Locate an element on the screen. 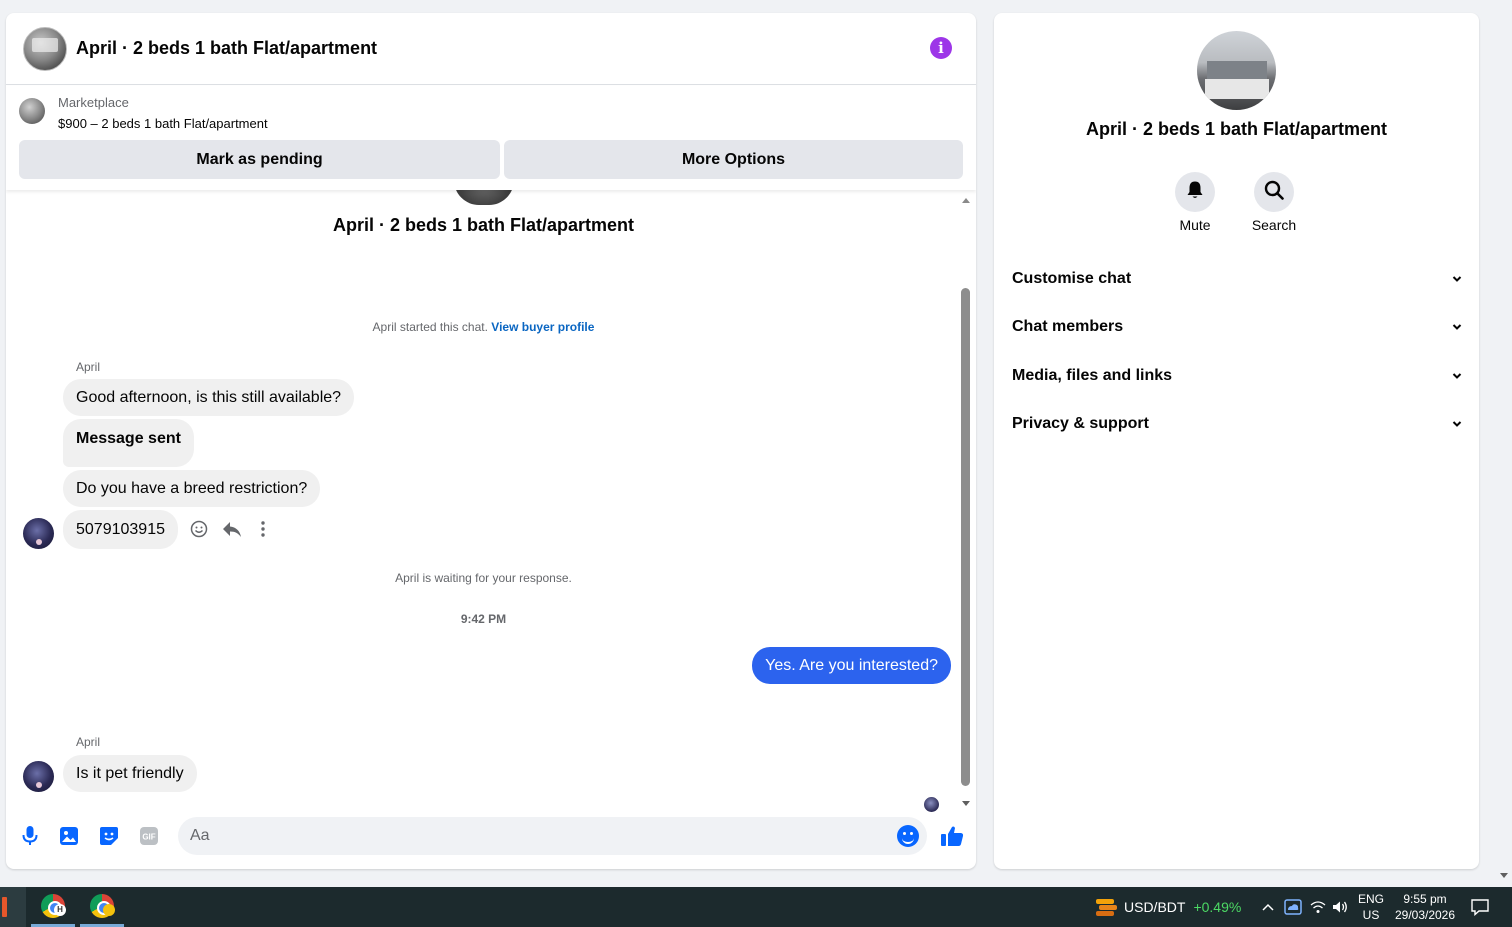 The width and height of the screenshot is (1512, 927). language-code: ENG is located at coordinates (1371, 899).